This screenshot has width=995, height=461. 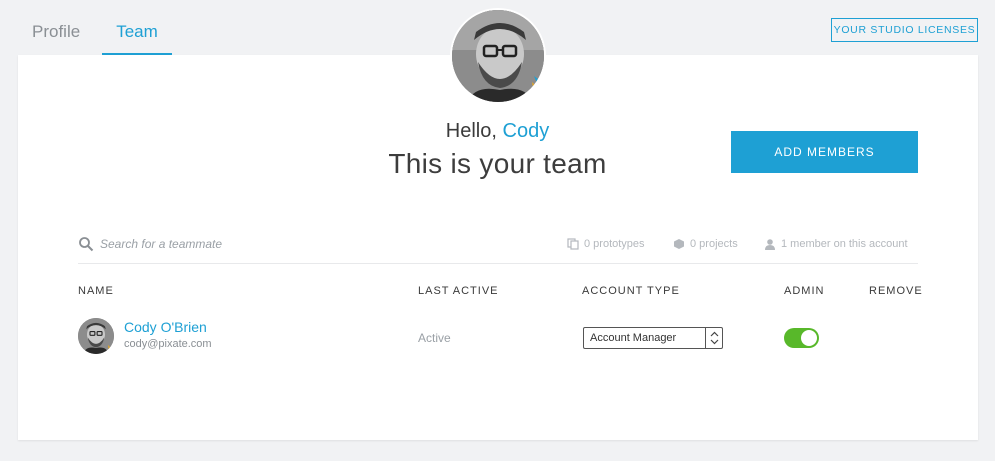 What do you see at coordinates (679, 244) in the screenshot?
I see `projects-icon` at bounding box center [679, 244].